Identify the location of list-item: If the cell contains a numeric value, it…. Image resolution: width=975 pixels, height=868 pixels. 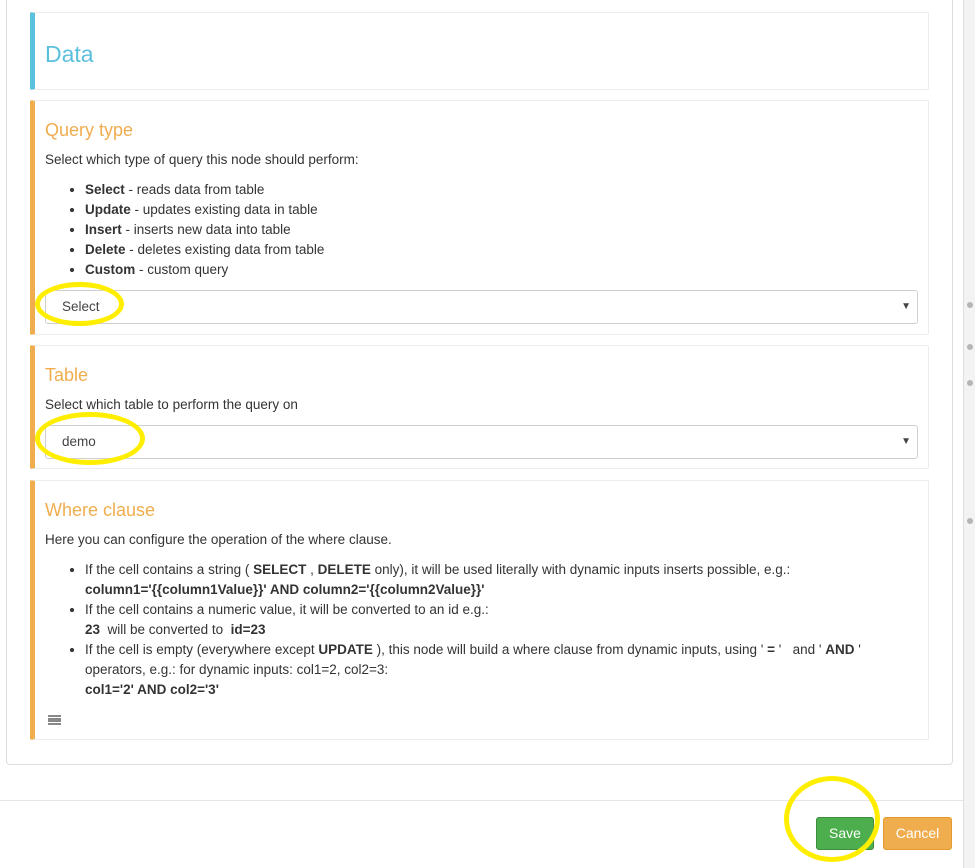
(500, 620).